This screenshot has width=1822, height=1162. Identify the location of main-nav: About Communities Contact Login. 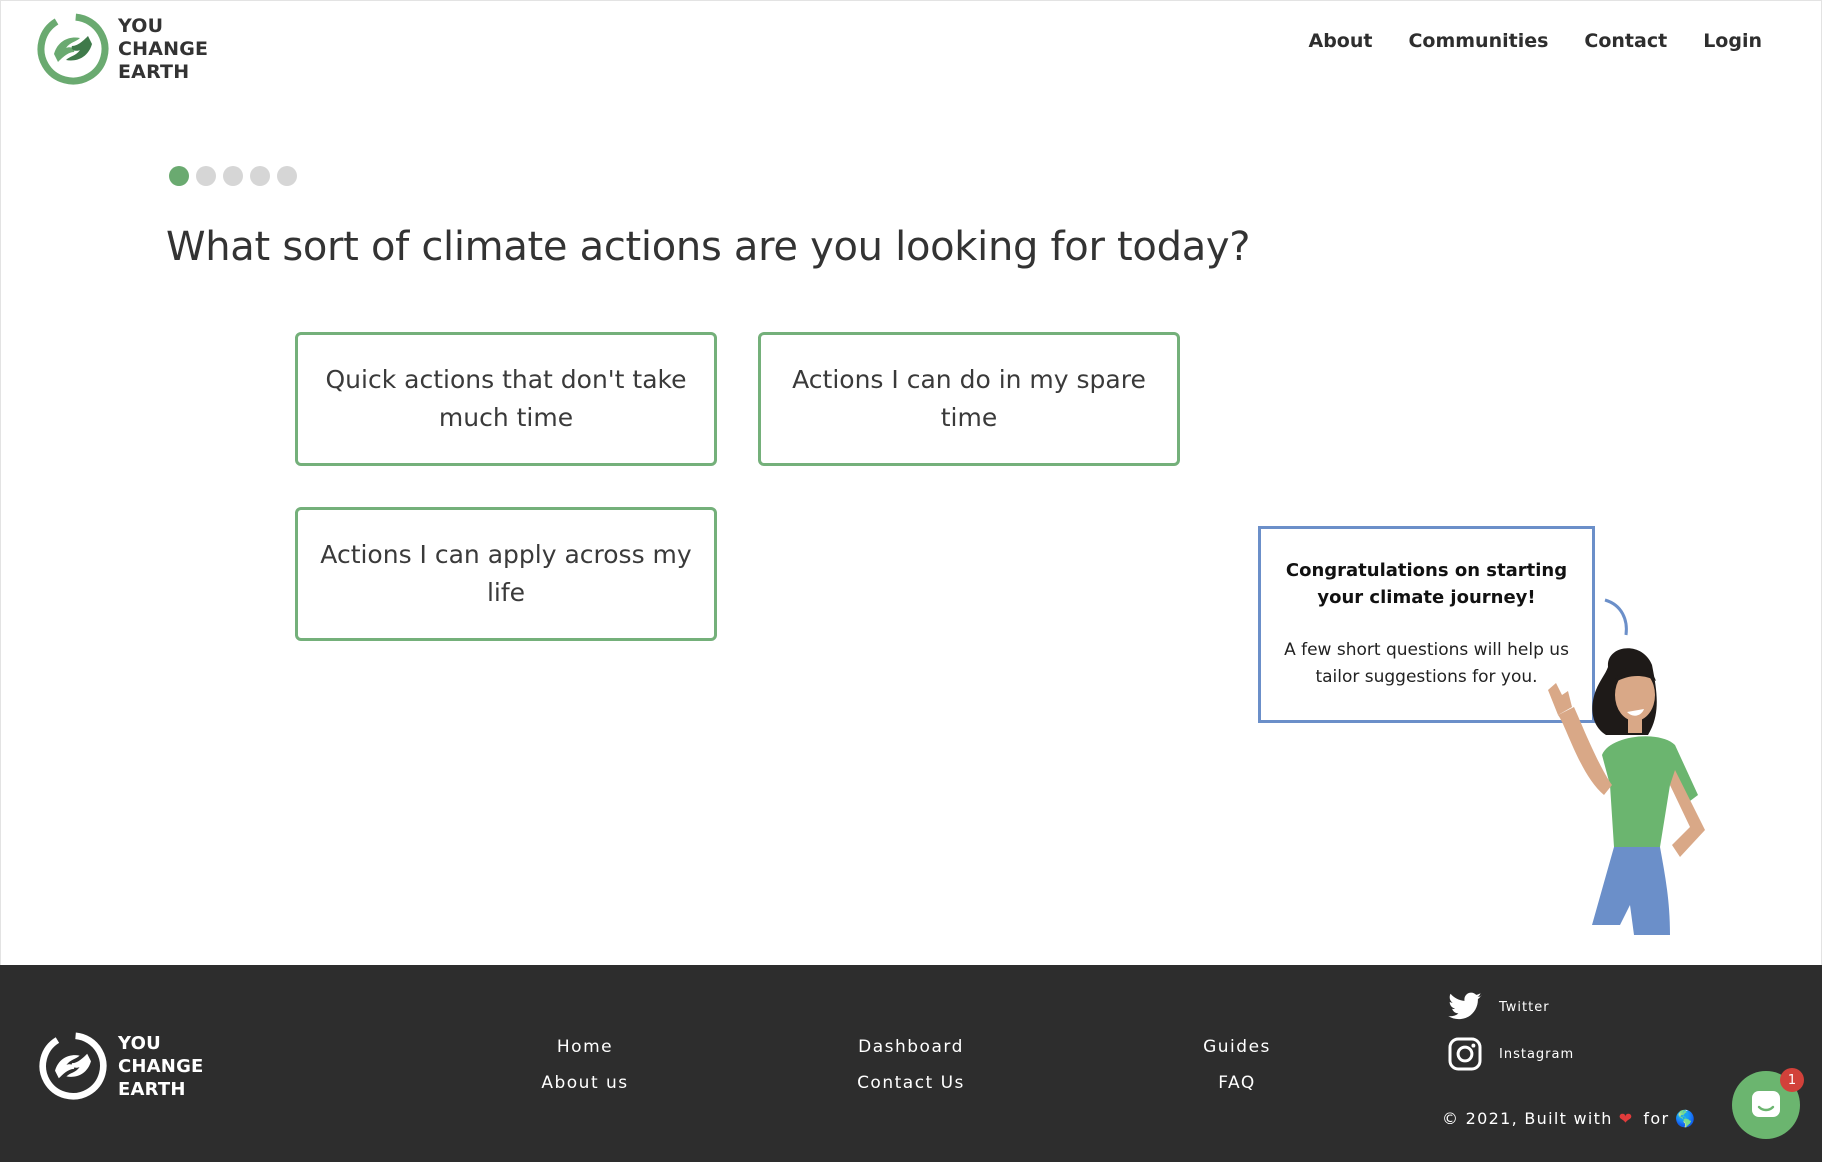
(1535, 41).